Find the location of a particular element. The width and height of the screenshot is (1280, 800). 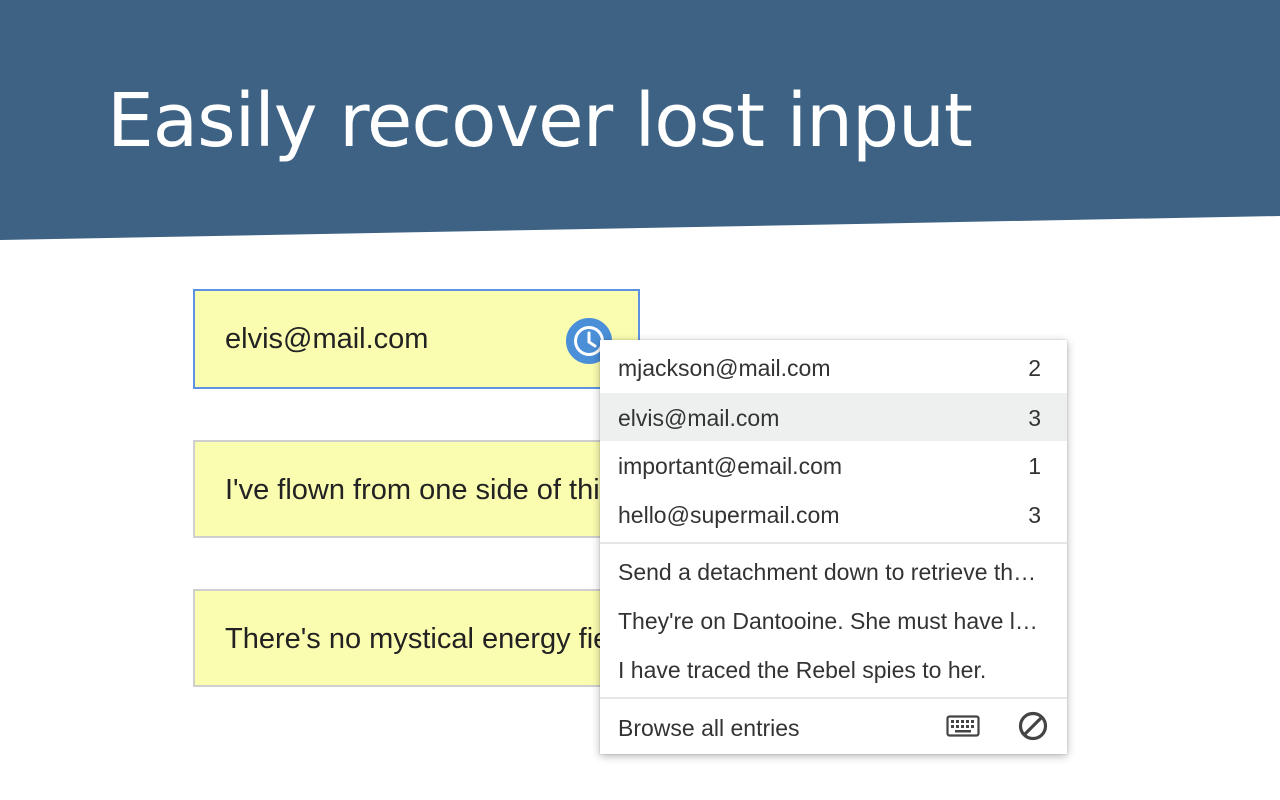

suggestion-row: hello@supermail.com 3 is located at coordinates (833, 514).